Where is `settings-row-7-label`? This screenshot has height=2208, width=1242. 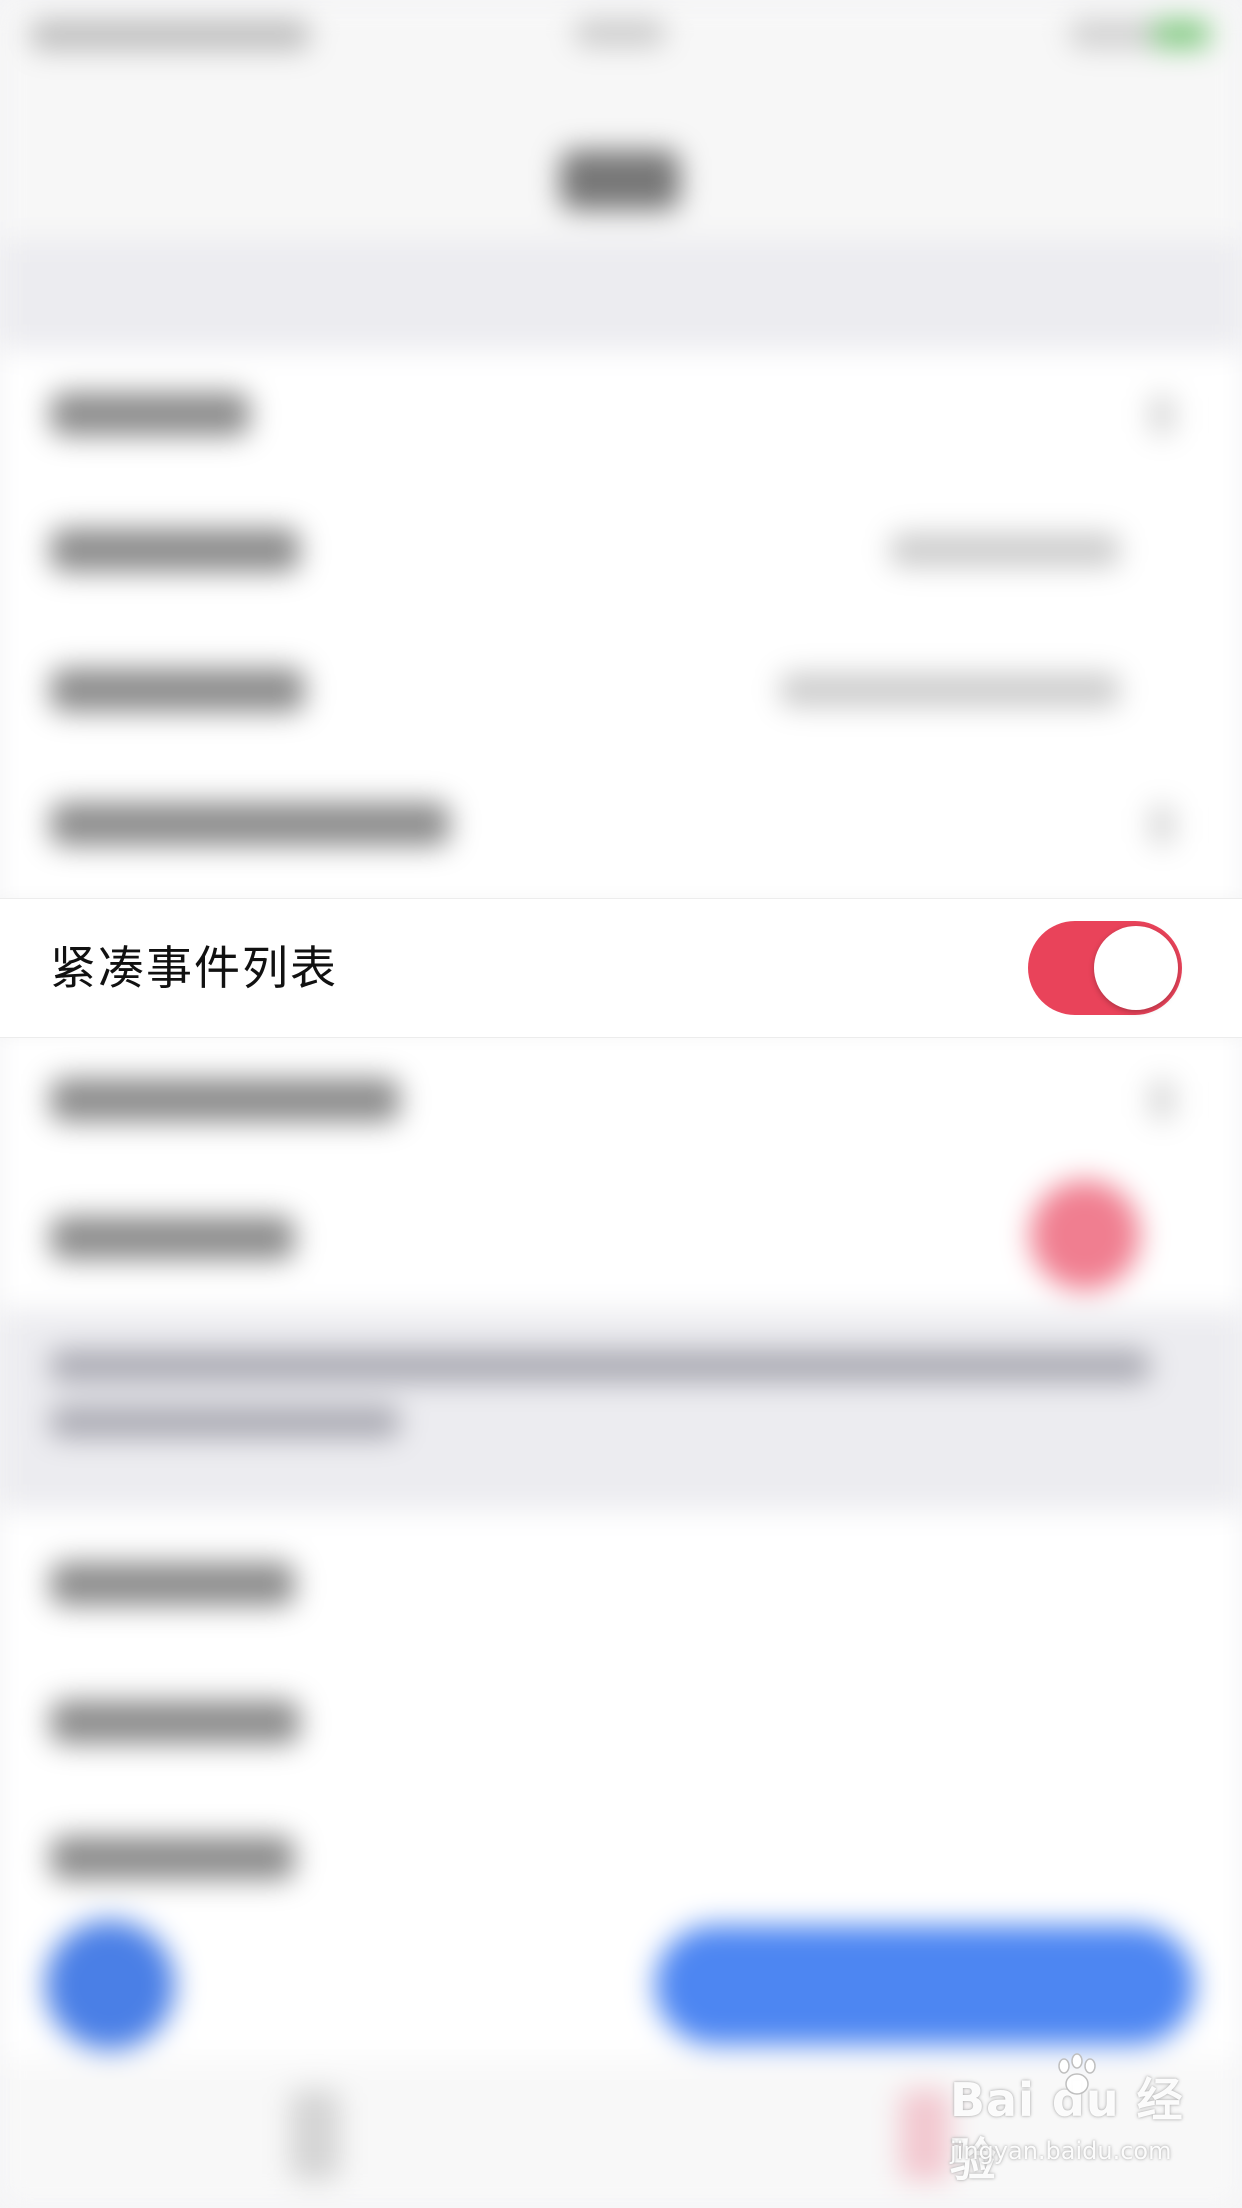
settings-row-7-label is located at coordinates (172, 1238).